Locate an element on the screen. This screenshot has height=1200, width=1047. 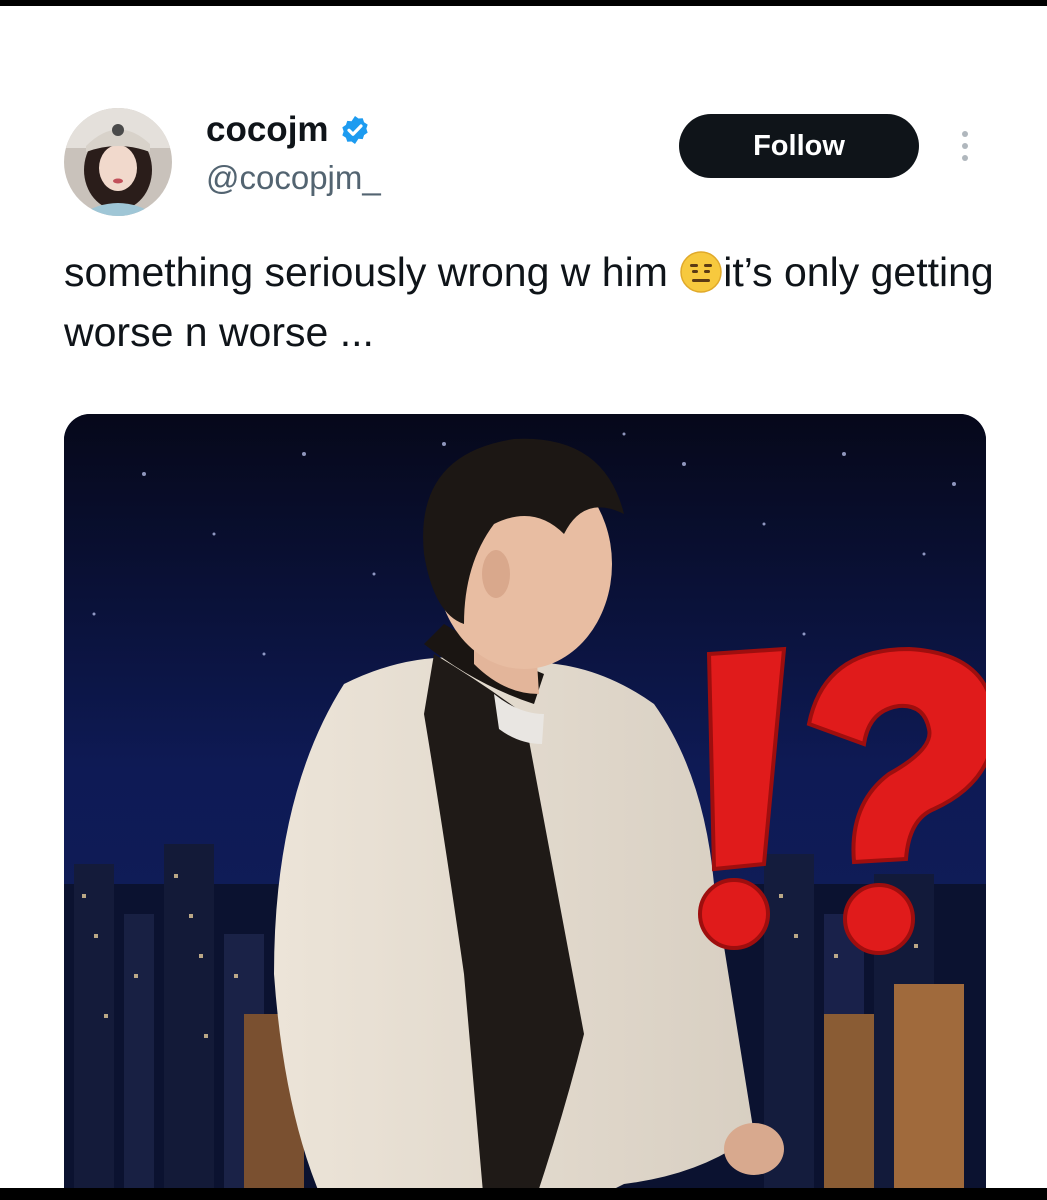
verified-badge-icon is located at coordinates (354, 130).